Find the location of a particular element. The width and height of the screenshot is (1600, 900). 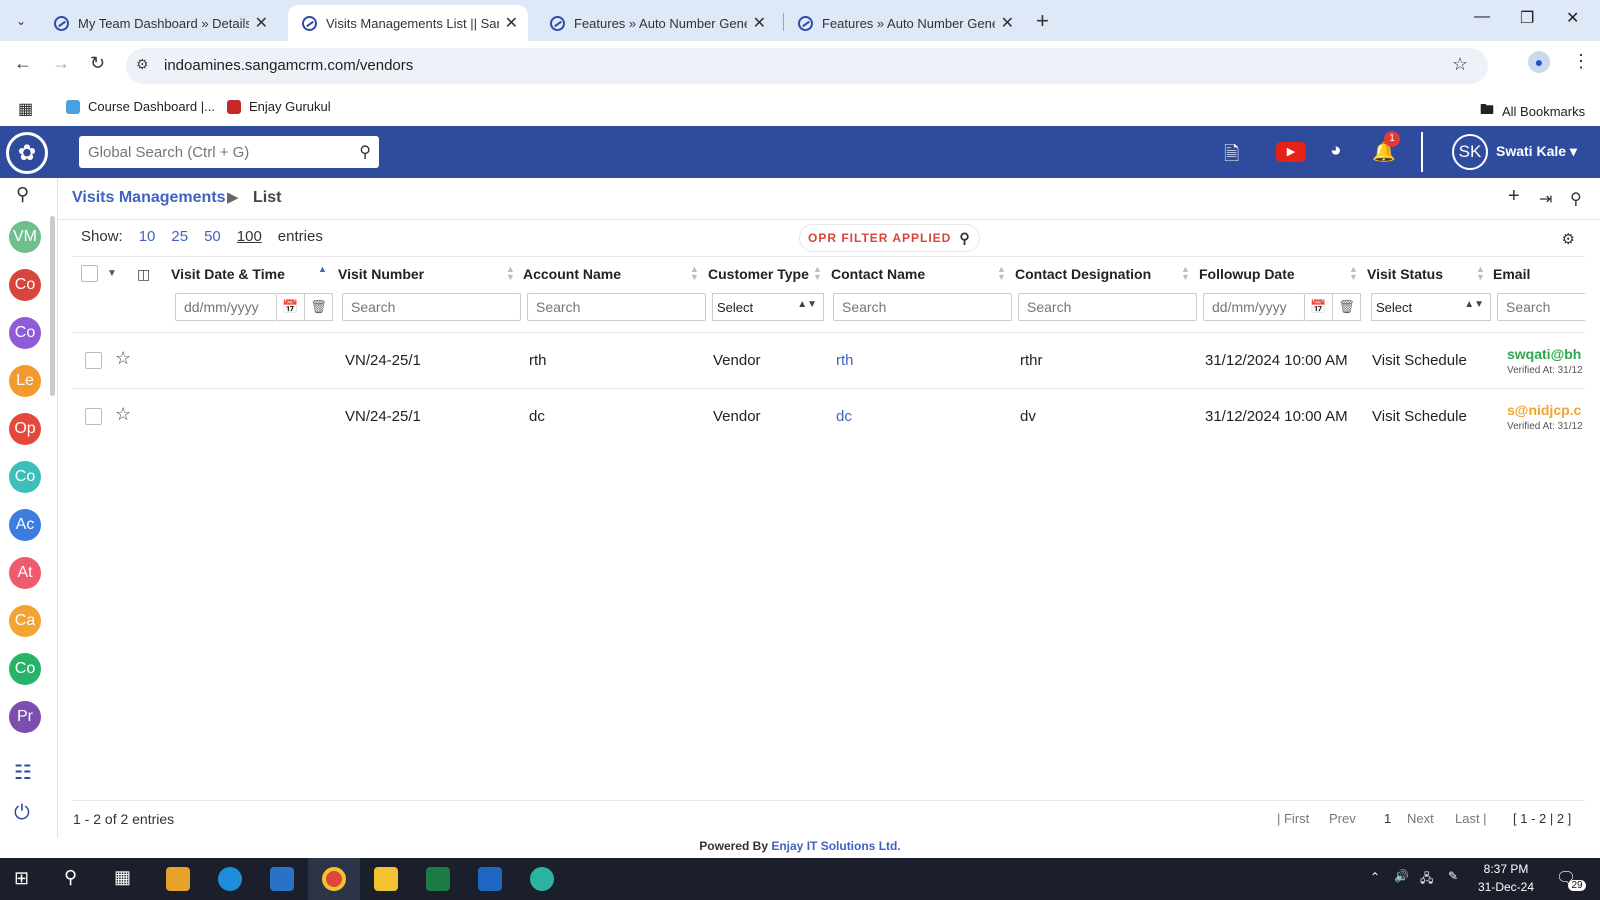

contact-name-search-input is located at coordinates (922, 307).